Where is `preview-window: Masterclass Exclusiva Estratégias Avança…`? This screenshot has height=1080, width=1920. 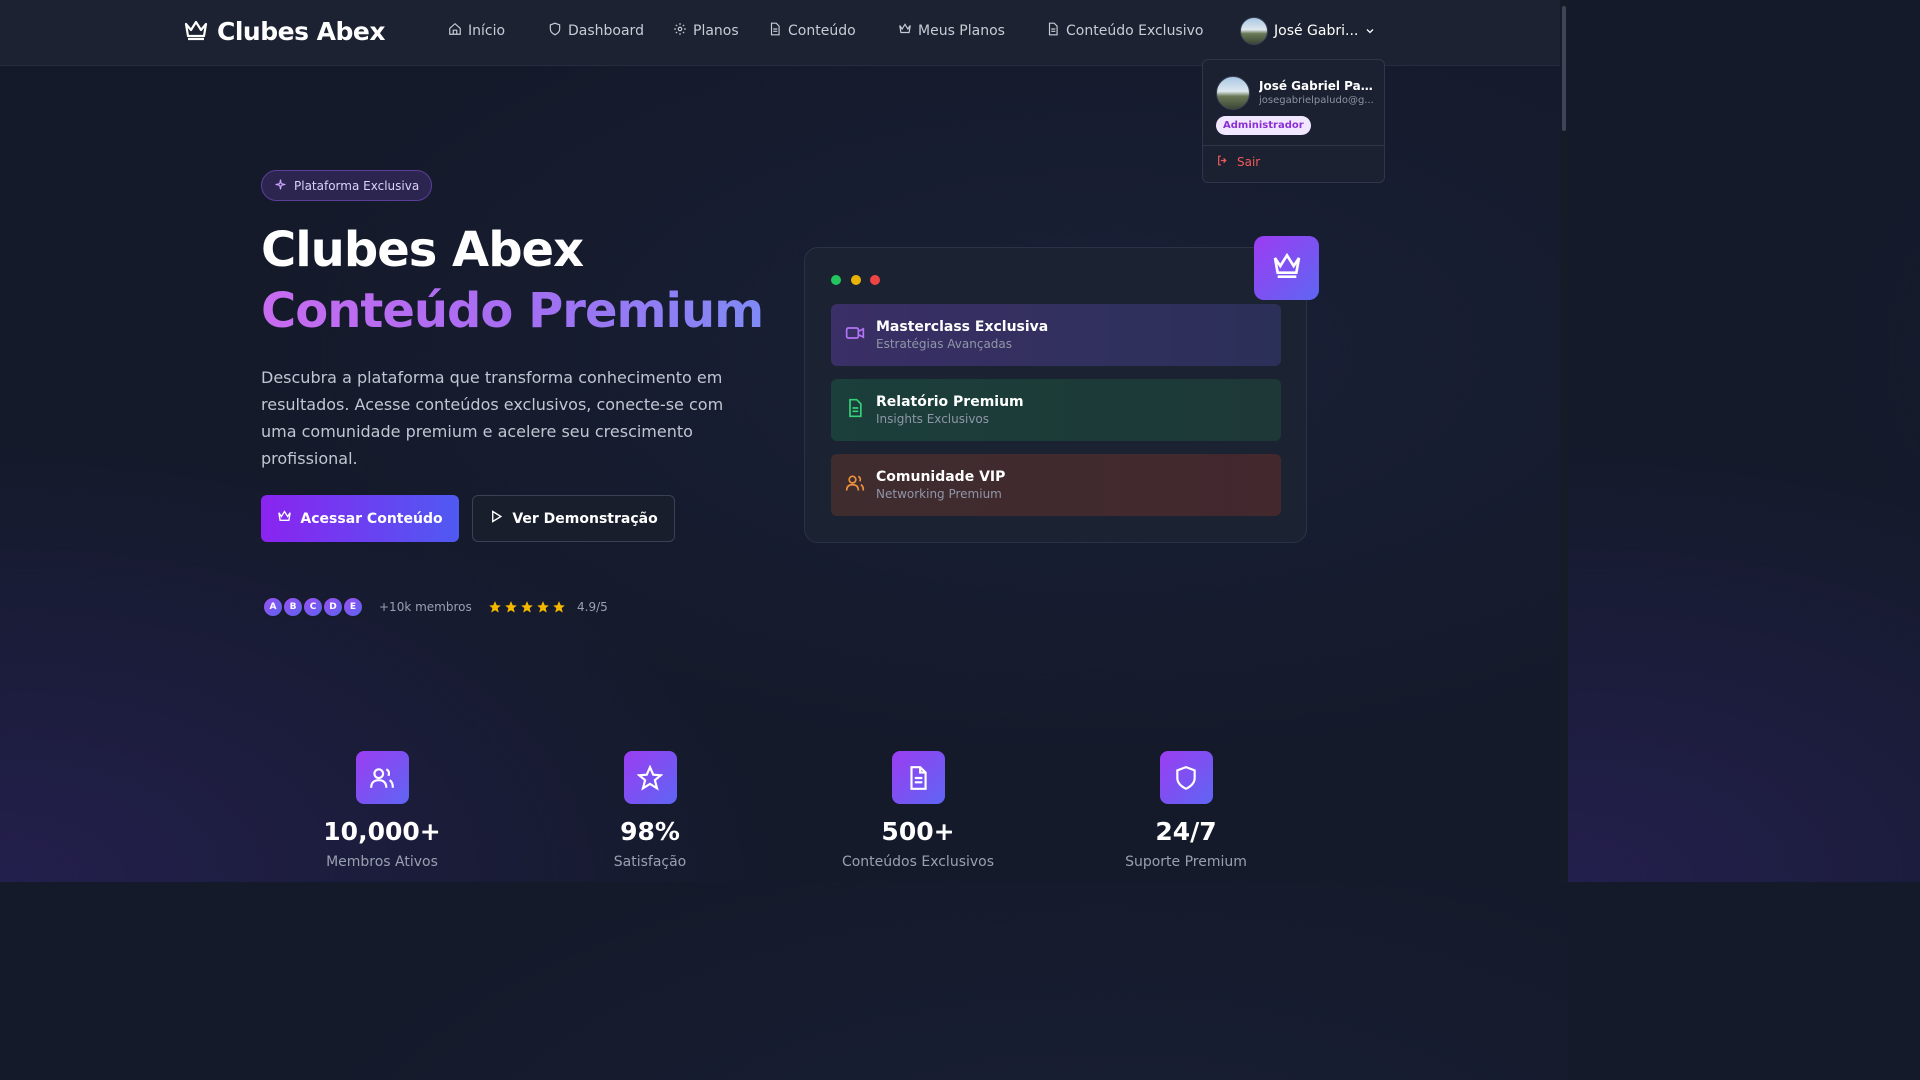
preview-window: Masterclass Exclusiva Estratégias Avança… is located at coordinates (1055, 395).